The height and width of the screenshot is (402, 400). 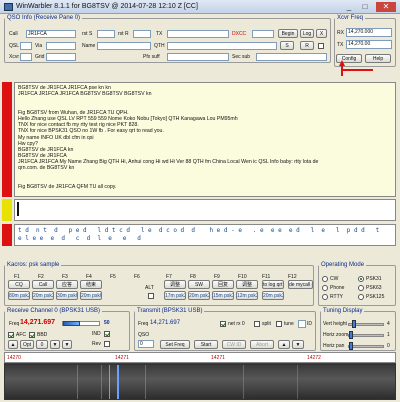 I want to click on receive-pane-indicator, so click(x=7, y=139).